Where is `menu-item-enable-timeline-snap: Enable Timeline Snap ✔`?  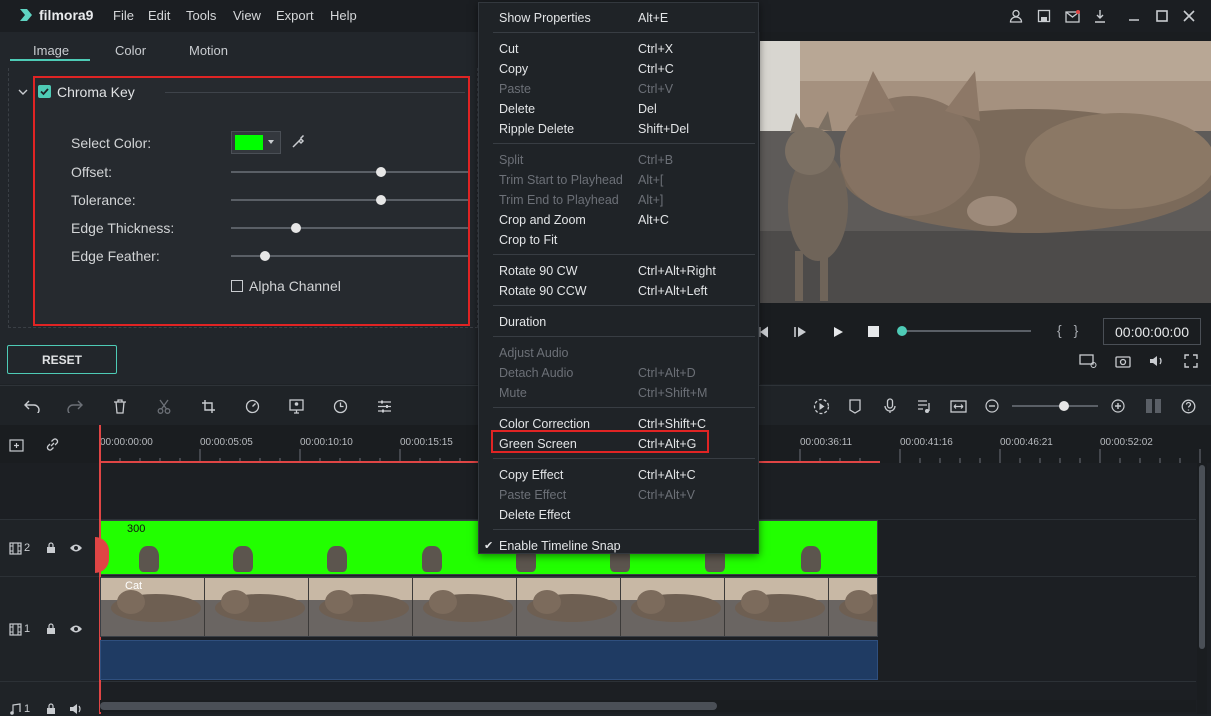
menu-item-enable-timeline-snap: Enable Timeline Snap ✔ is located at coordinates (618, 546).